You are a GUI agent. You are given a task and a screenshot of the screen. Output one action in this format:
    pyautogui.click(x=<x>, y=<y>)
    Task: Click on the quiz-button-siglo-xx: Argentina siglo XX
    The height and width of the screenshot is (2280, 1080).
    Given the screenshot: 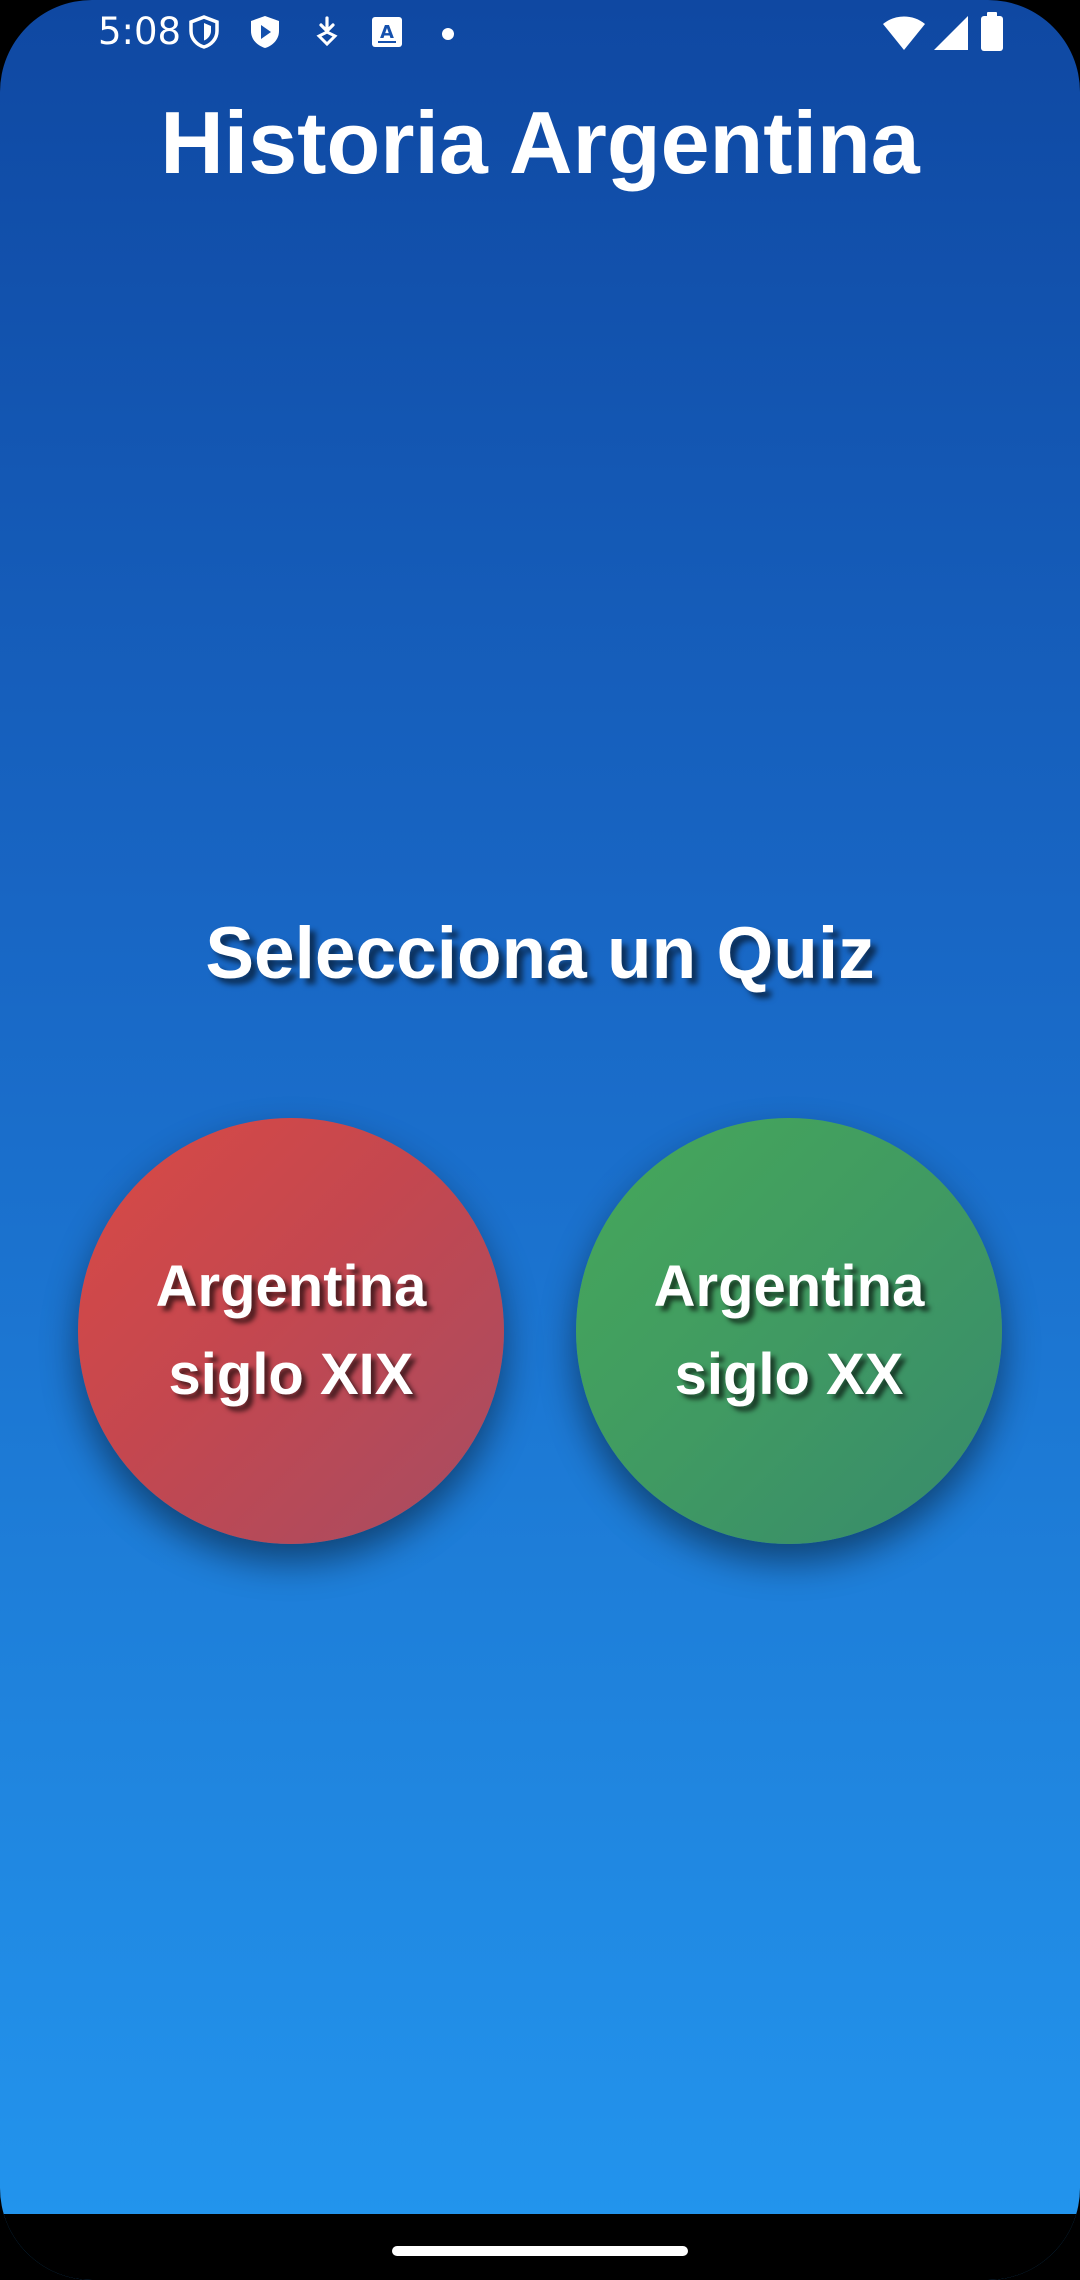 What is the action you would take?
    pyautogui.click(x=789, y=1331)
    